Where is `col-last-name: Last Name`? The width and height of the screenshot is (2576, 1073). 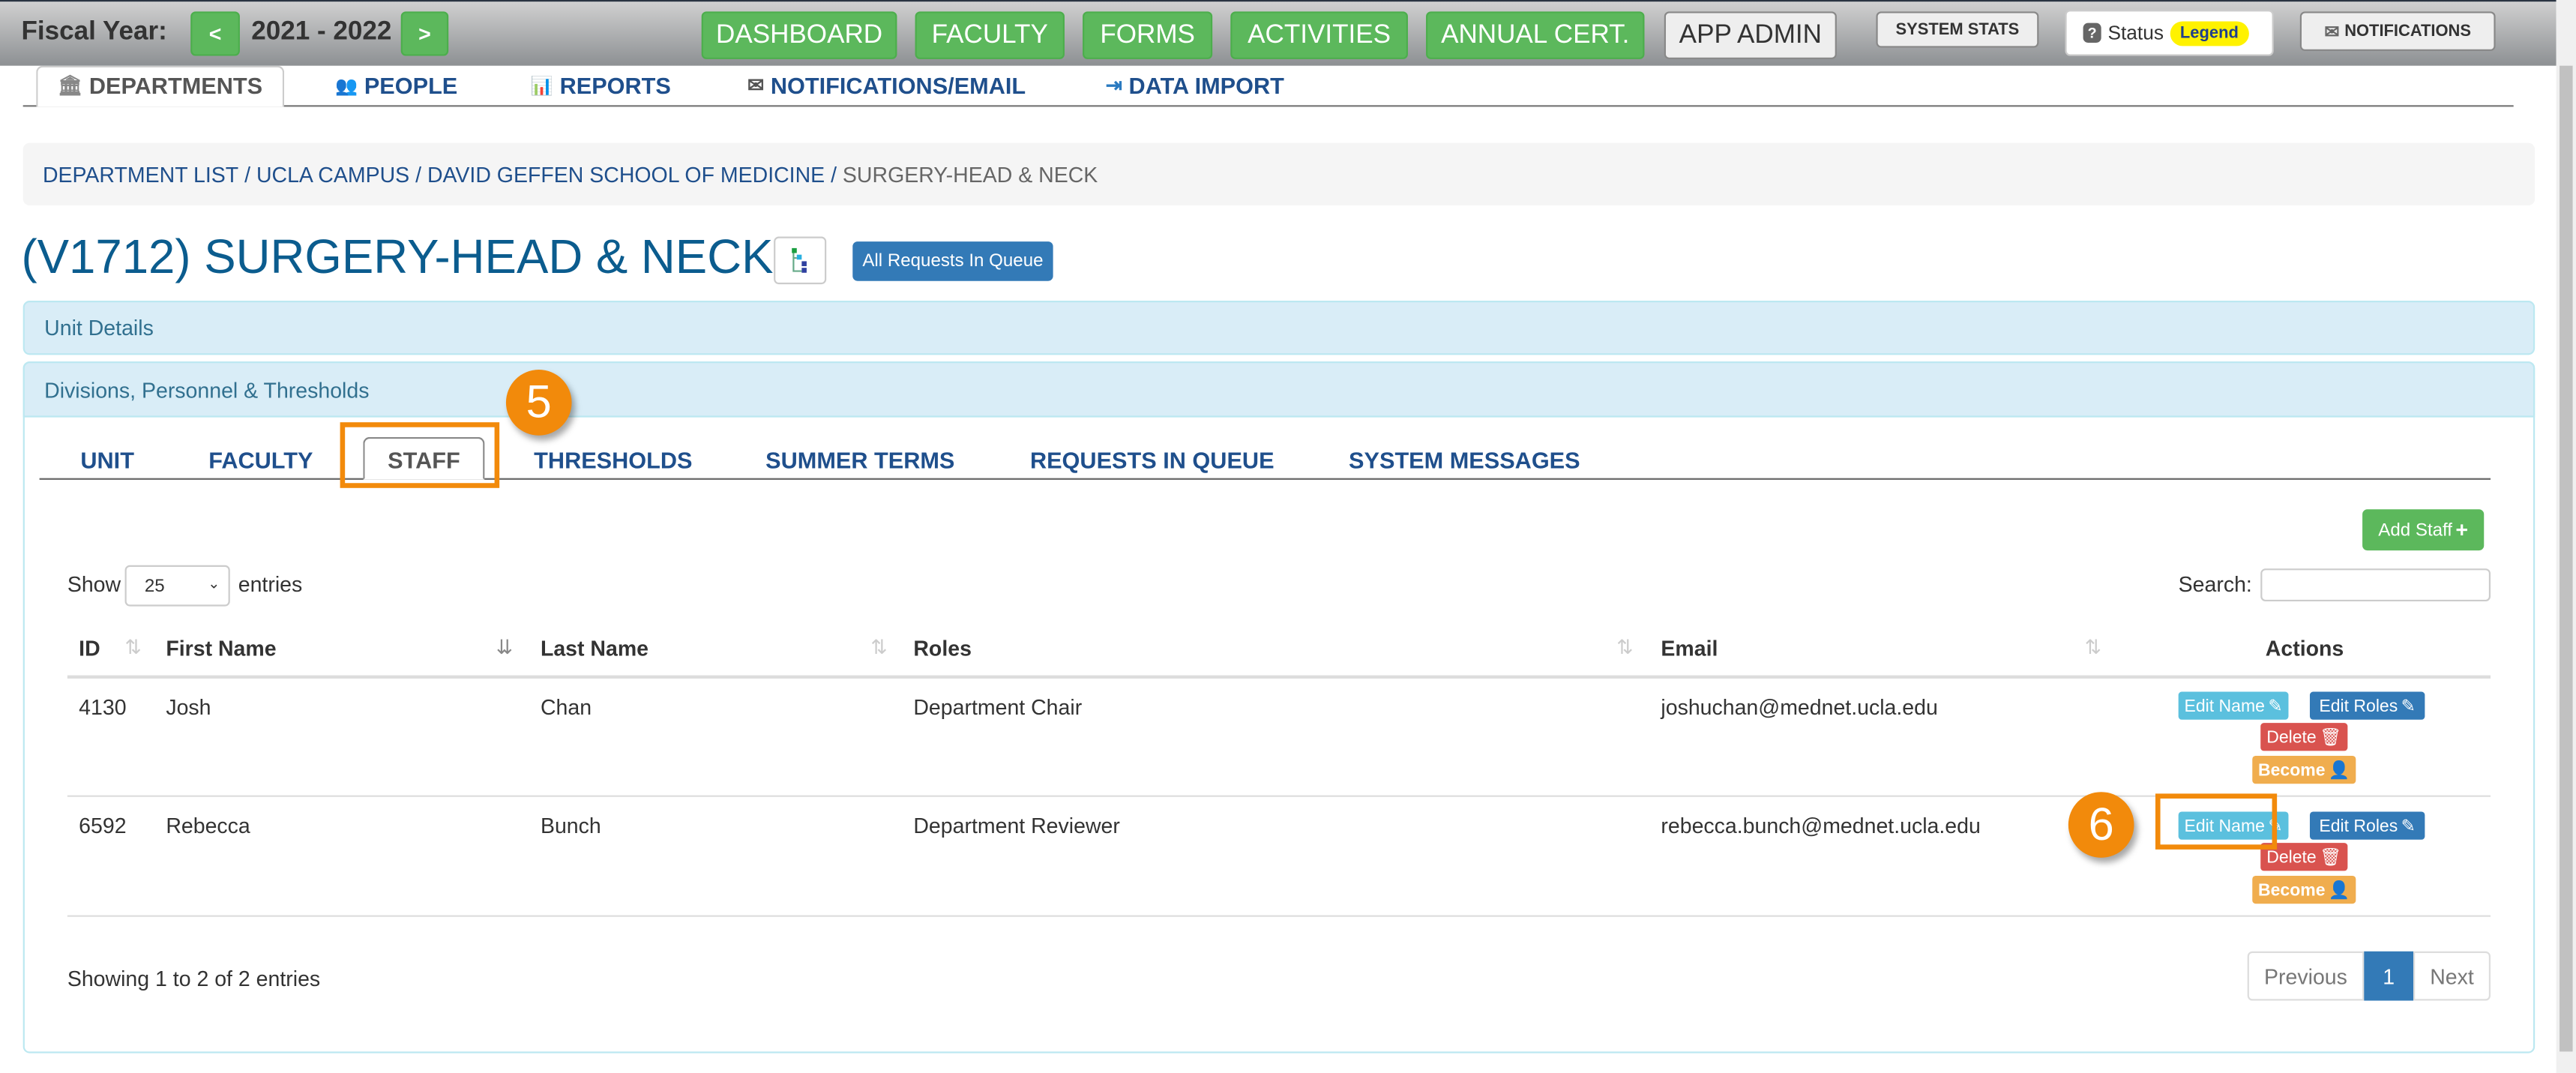
col-last-name: Last Name is located at coordinates (595, 649).